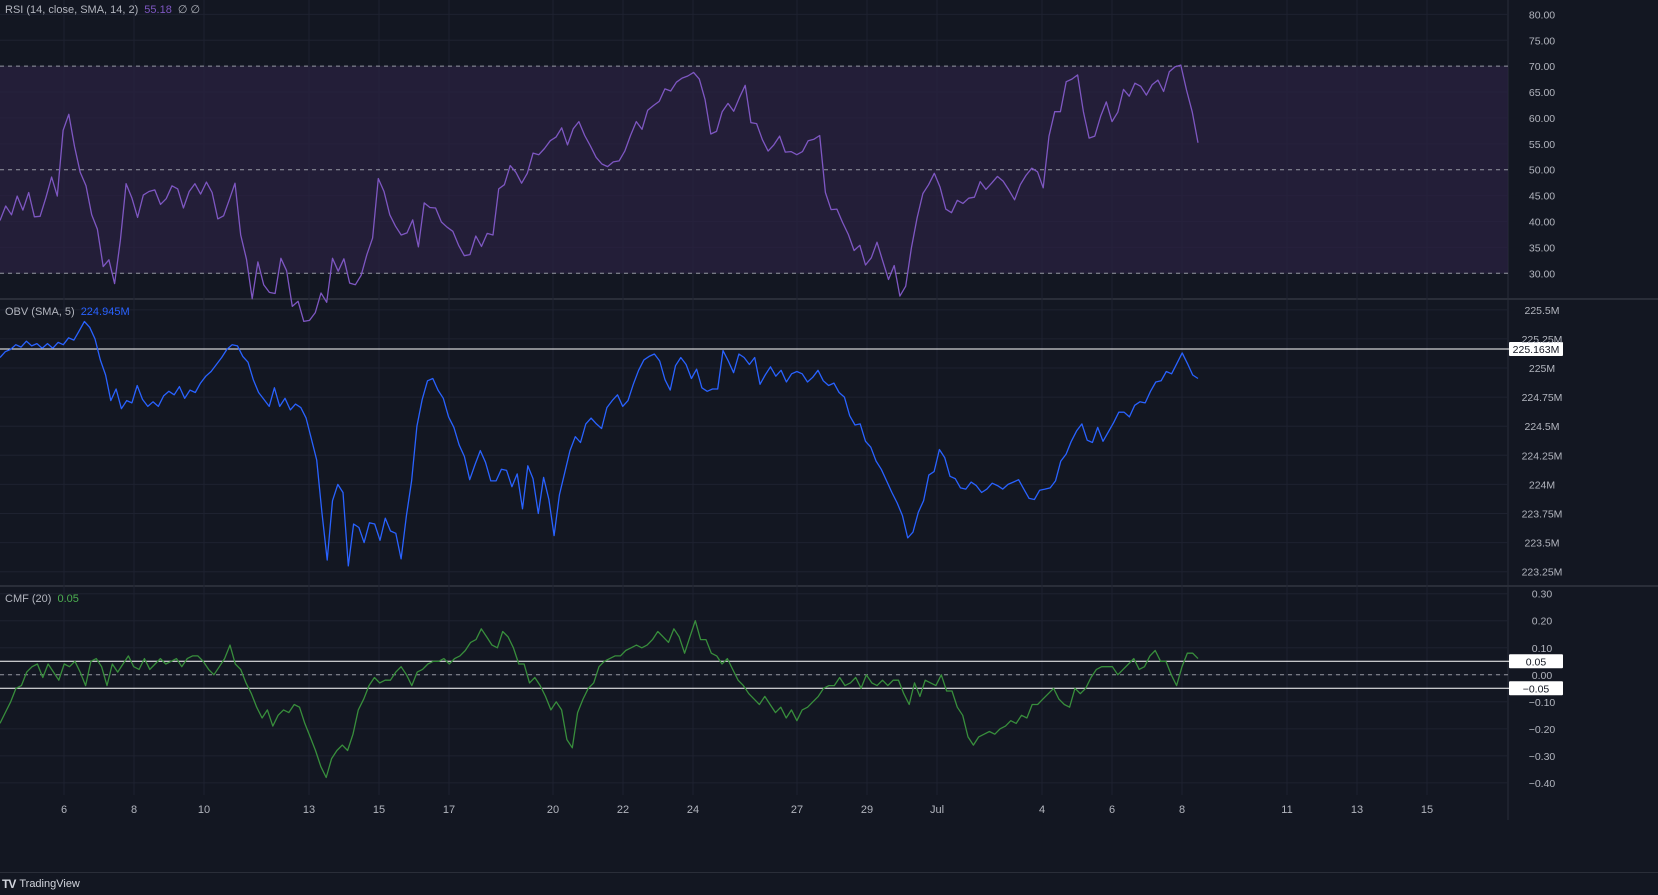 This screenshot has height=895, width=1658. I want to click on obv-y-tick-label: 224M, so click(1542, 485).